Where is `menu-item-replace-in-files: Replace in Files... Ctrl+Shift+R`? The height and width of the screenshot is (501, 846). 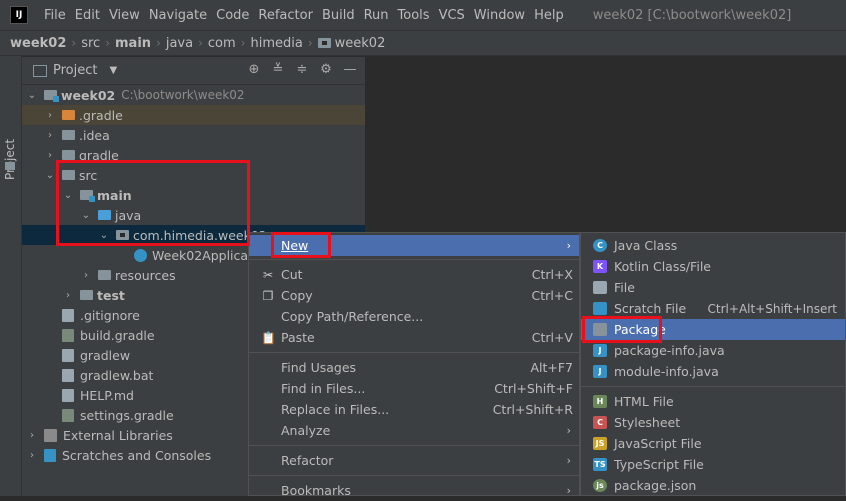
menu-item-replace-in-files: Replace in Files... Ctrl+Shift+R is located at coordinates (414, 409).